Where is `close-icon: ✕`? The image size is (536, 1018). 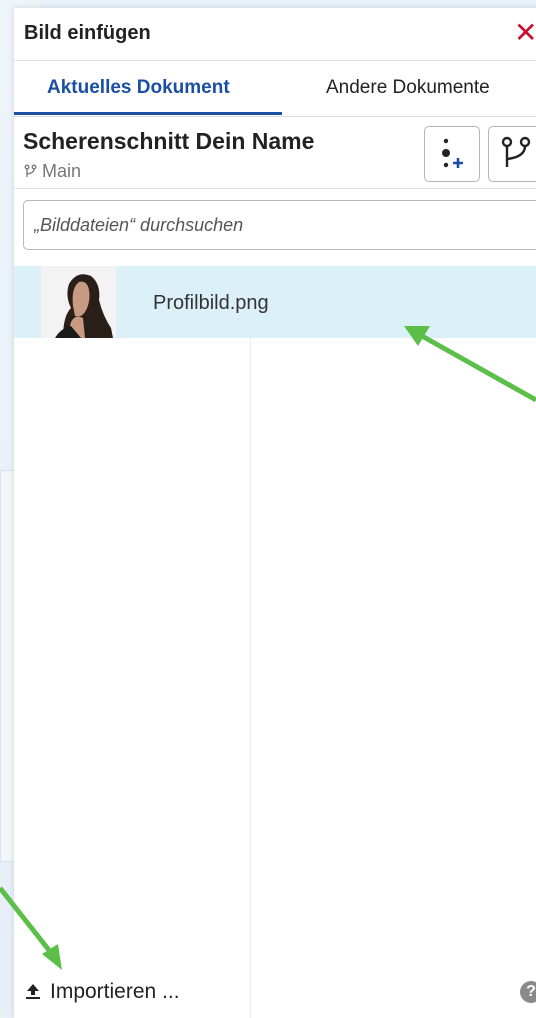 close-icon: ✕ is located at coordinates (525, 32).